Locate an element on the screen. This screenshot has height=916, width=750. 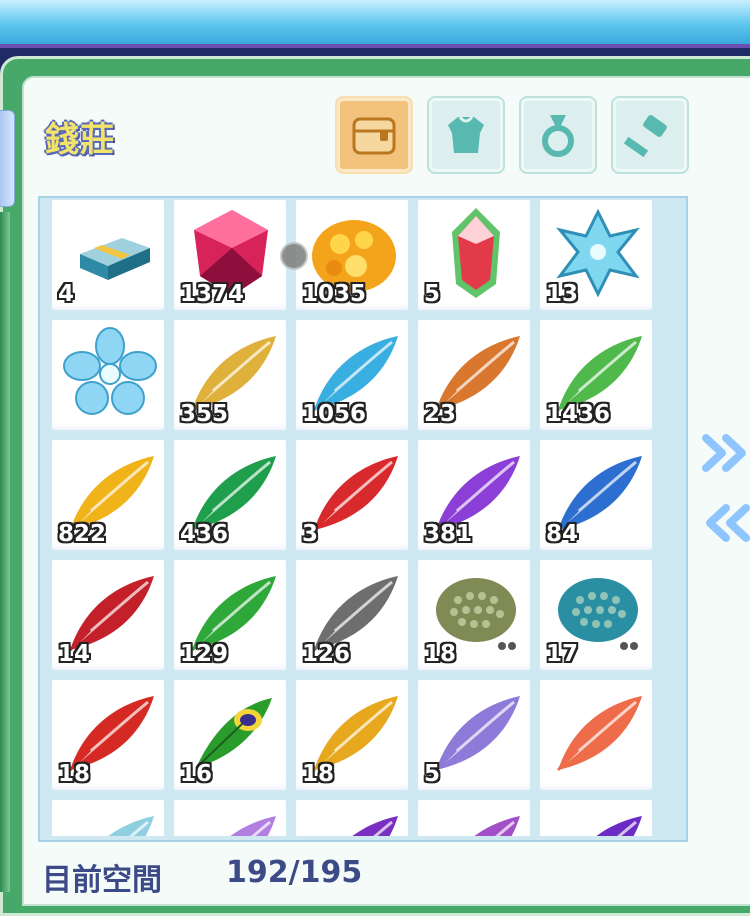
item-slot: 126 is located at coordinates (352, 615).